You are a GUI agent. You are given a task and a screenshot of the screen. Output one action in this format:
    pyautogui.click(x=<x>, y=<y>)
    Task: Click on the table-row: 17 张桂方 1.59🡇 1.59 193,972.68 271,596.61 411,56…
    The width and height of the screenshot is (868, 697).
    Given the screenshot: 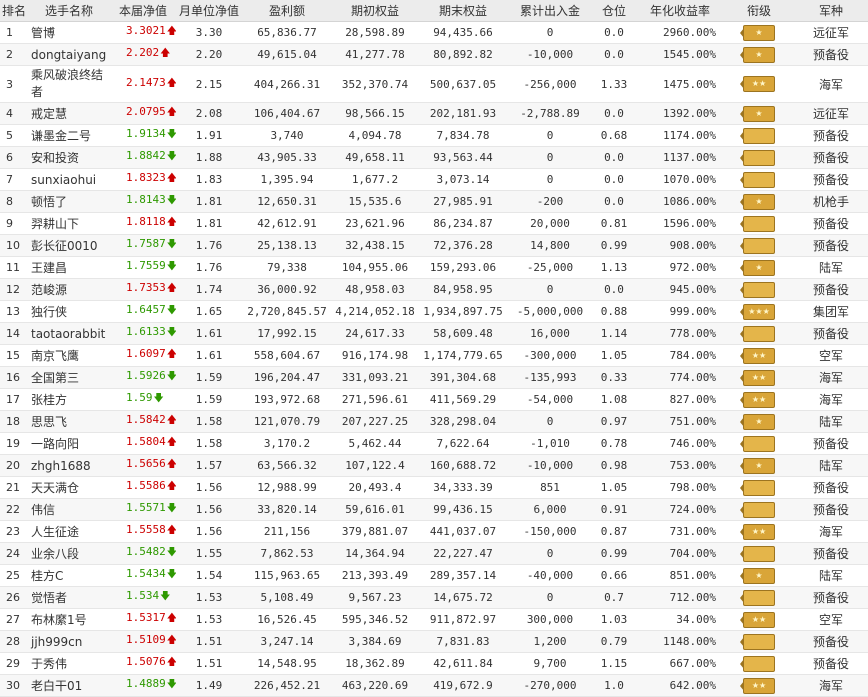 What is the action you would take?
    pyautogui.click(x=434, y=399)
    